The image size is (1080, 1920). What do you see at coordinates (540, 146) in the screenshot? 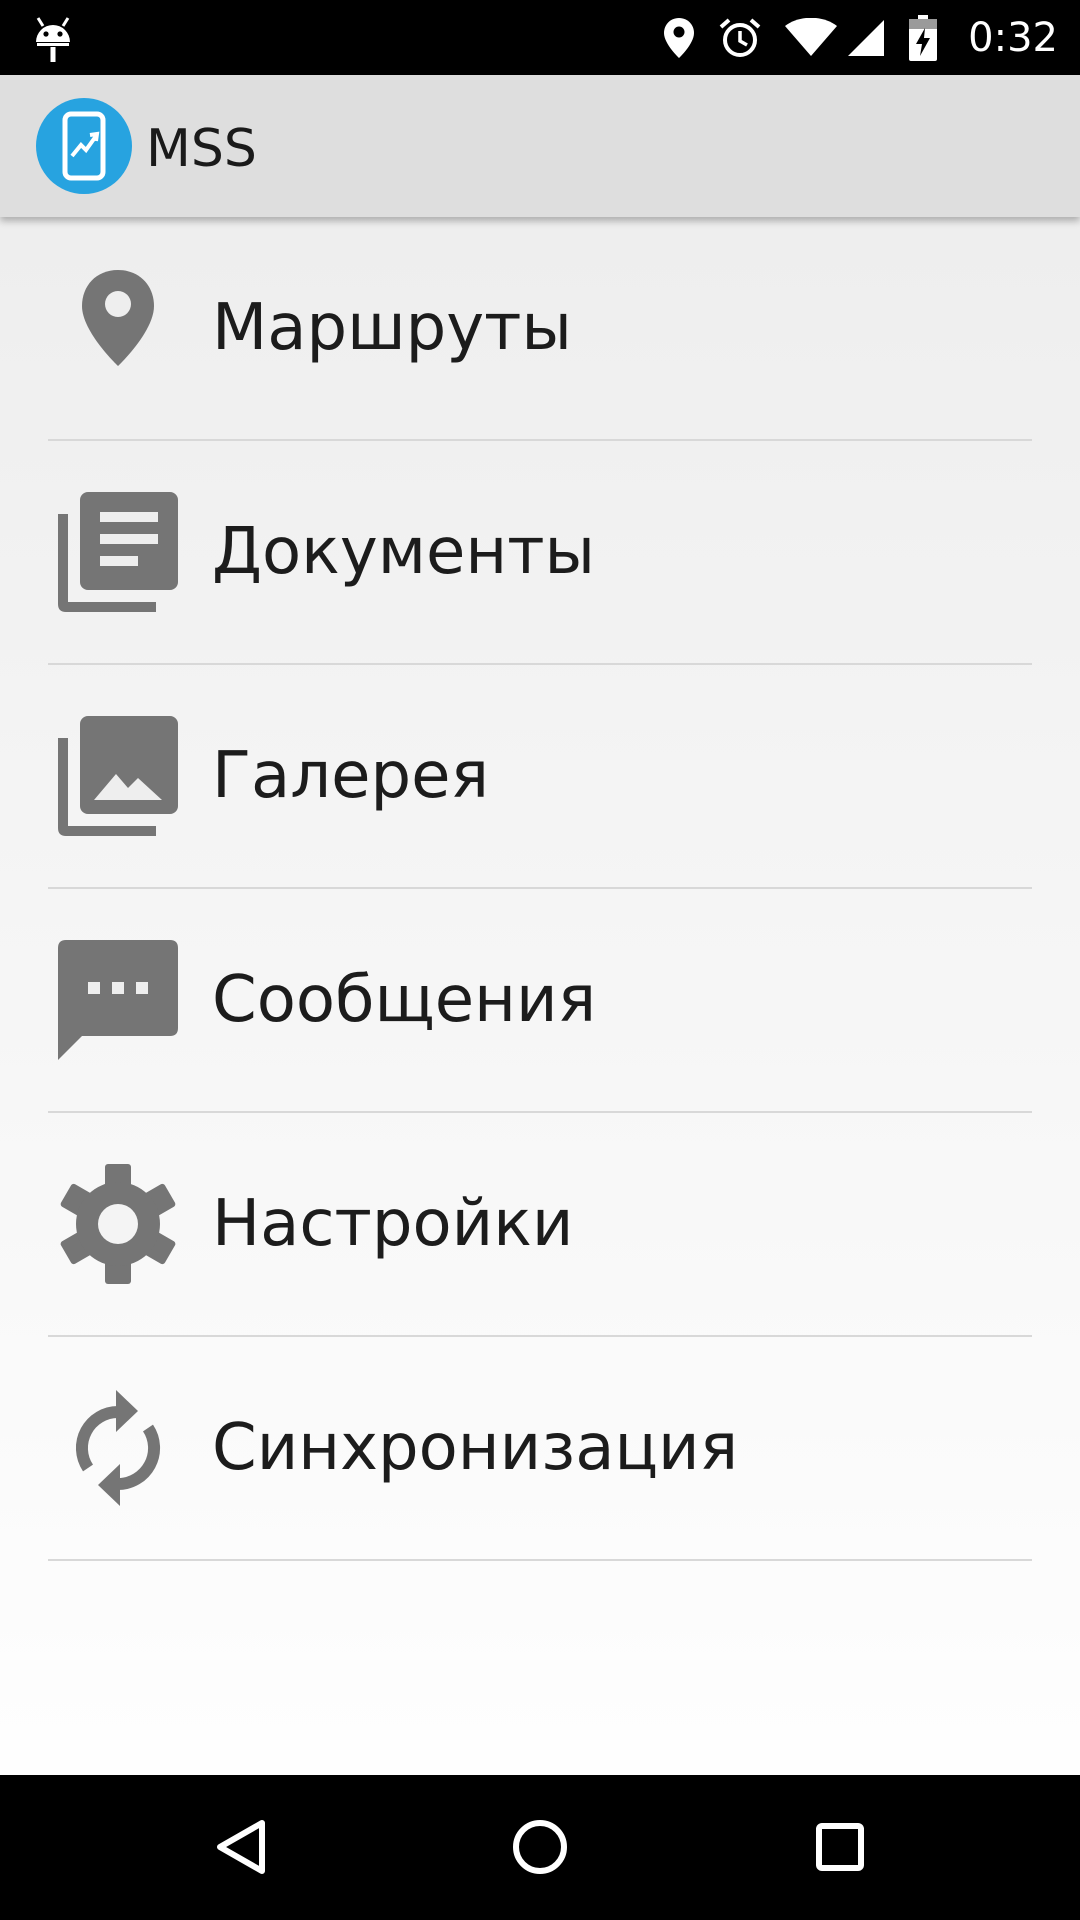
I see `app-bar: MSS` at bounding box center [540, 146].